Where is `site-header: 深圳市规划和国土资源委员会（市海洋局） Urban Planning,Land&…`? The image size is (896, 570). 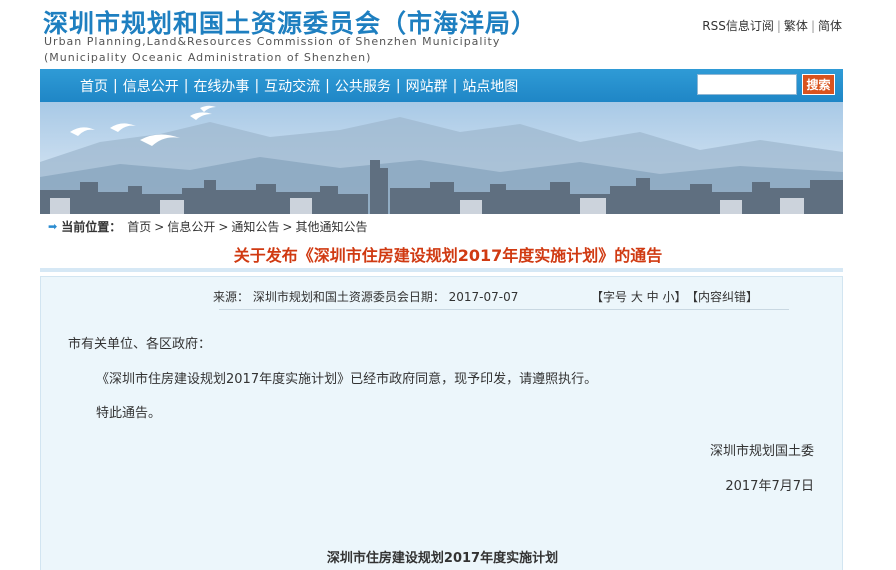
site-header: 深圳市规划和国土资源委员会（市海洋局） Urban Planning,Land&… is located at coordinates (448, 34).